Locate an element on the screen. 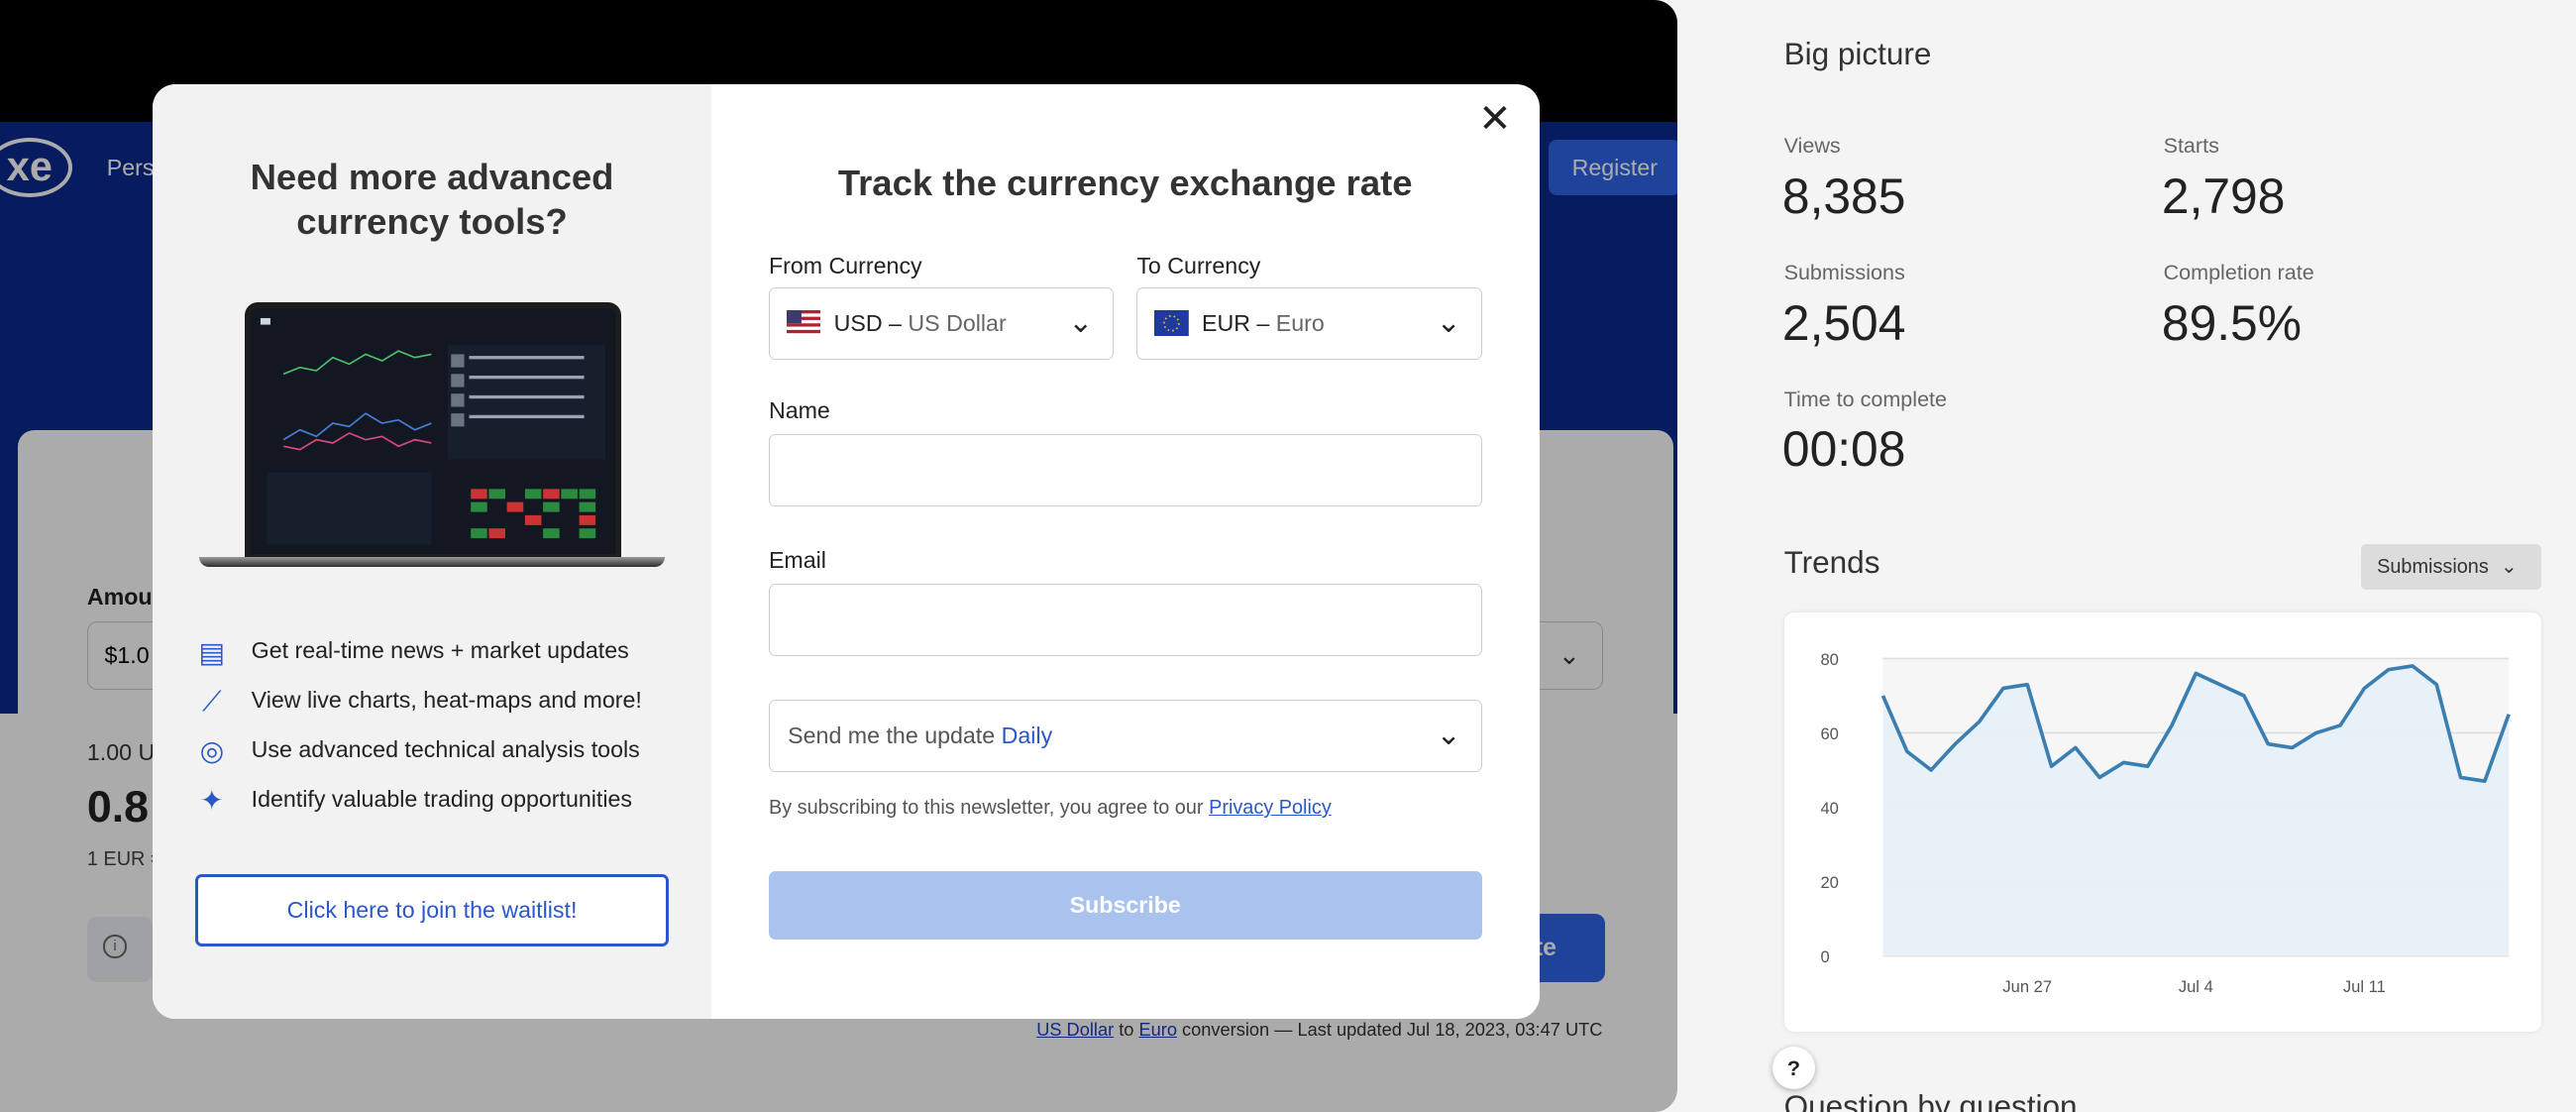  name-input is located at coordinates (1125, 469).